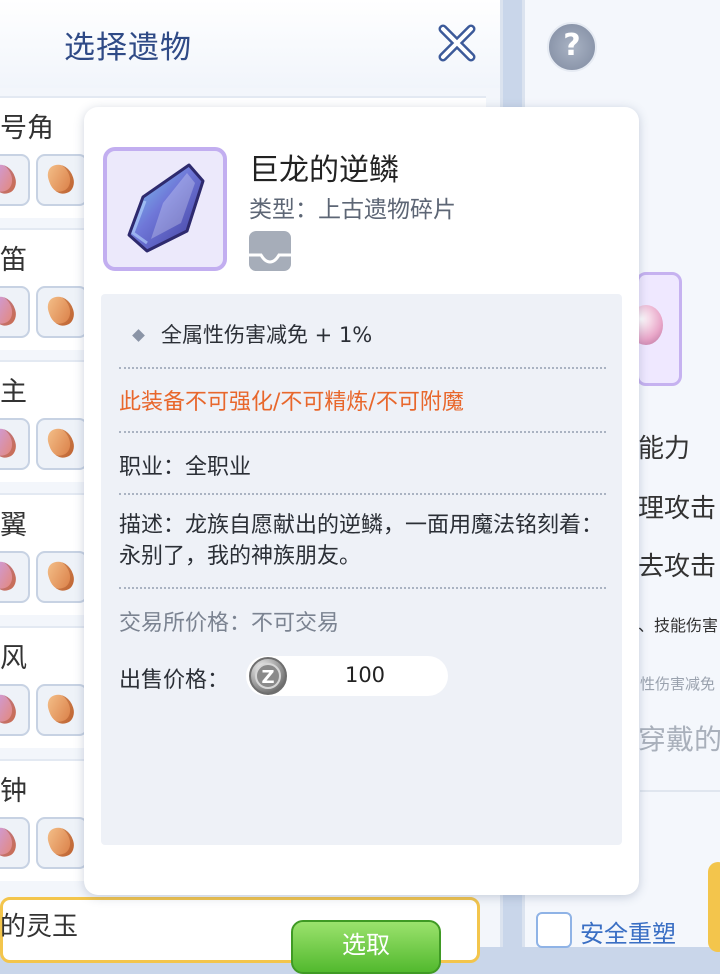 Image resolution: width=720 pixels, height=974 pixels. Describe the element at coordinates (128, 48) in the screenshot. I see `panel-title: 选择遗物` at that location.